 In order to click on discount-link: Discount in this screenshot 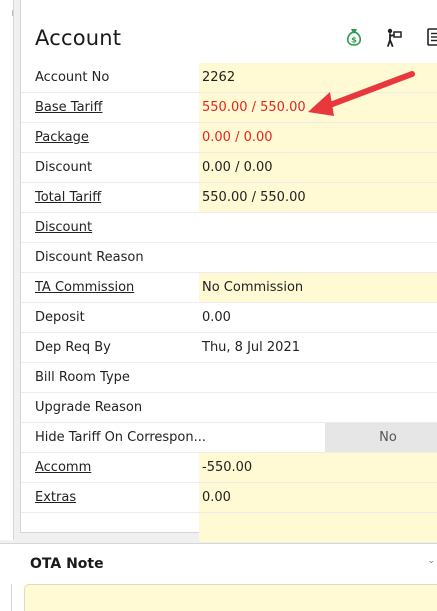, I will do `click(63, 227)`.